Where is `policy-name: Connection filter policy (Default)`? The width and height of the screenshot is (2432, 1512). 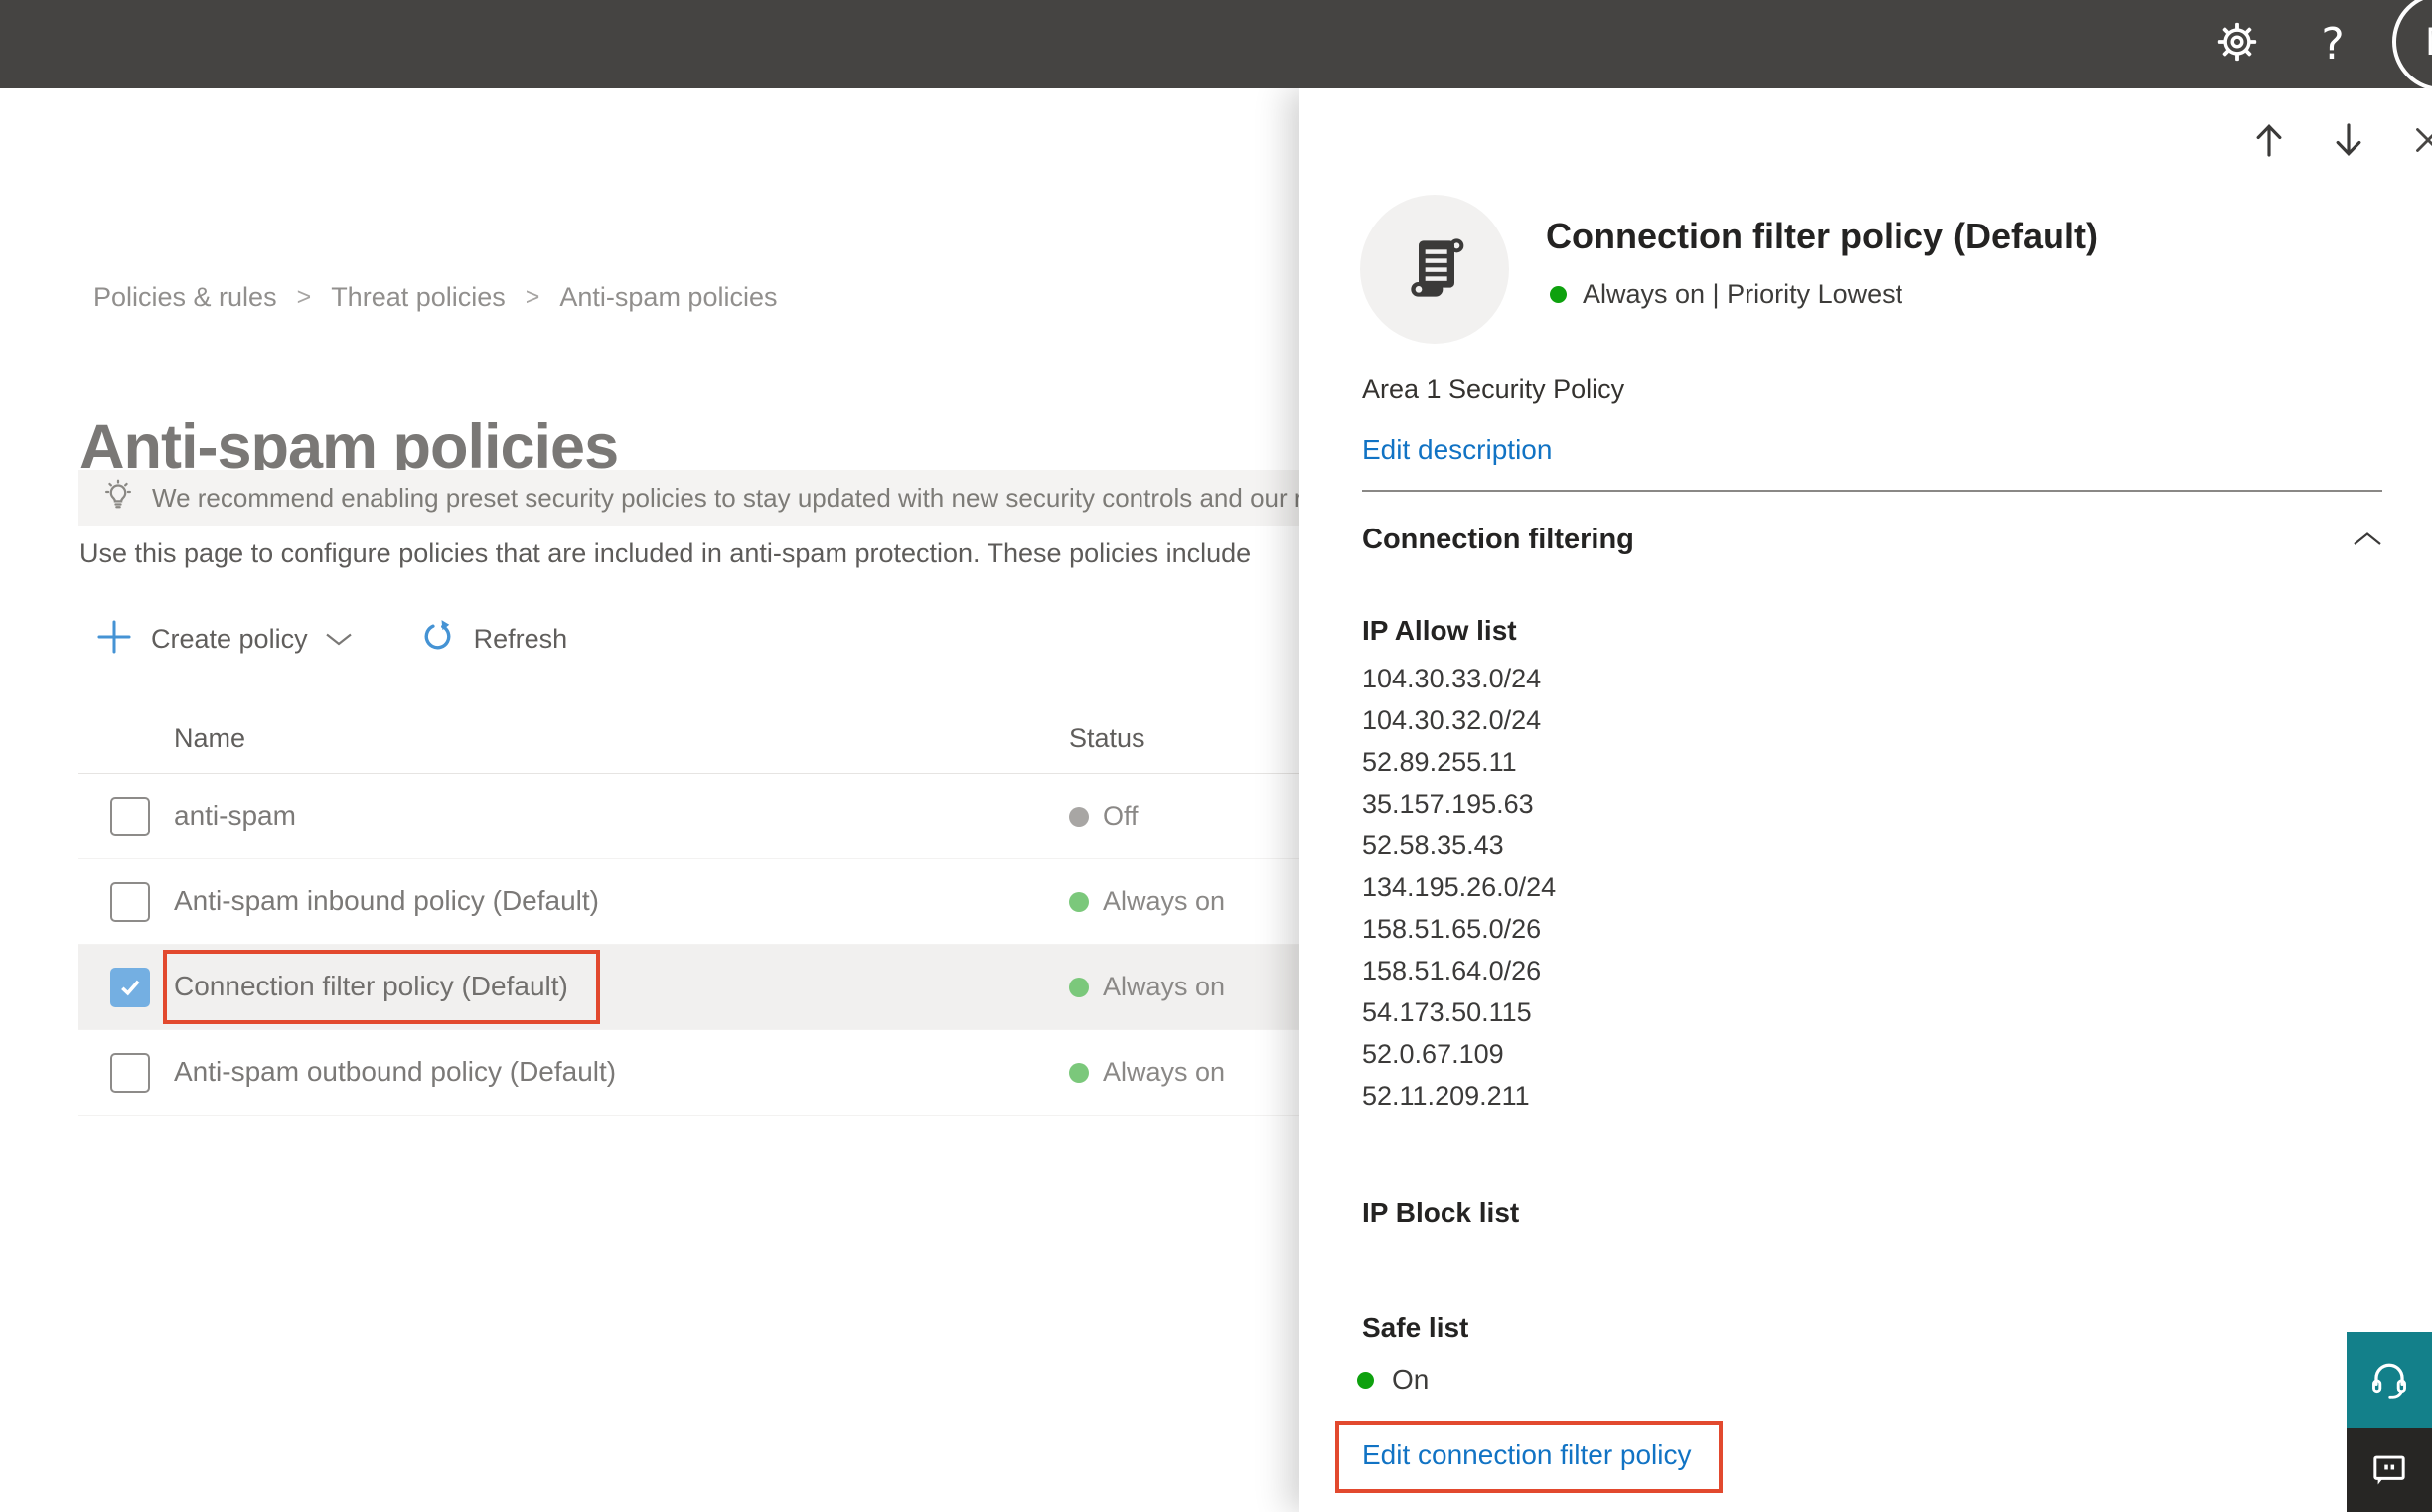
policy-name: Connection filter policy (Default) is located at coordinates (371, 986).